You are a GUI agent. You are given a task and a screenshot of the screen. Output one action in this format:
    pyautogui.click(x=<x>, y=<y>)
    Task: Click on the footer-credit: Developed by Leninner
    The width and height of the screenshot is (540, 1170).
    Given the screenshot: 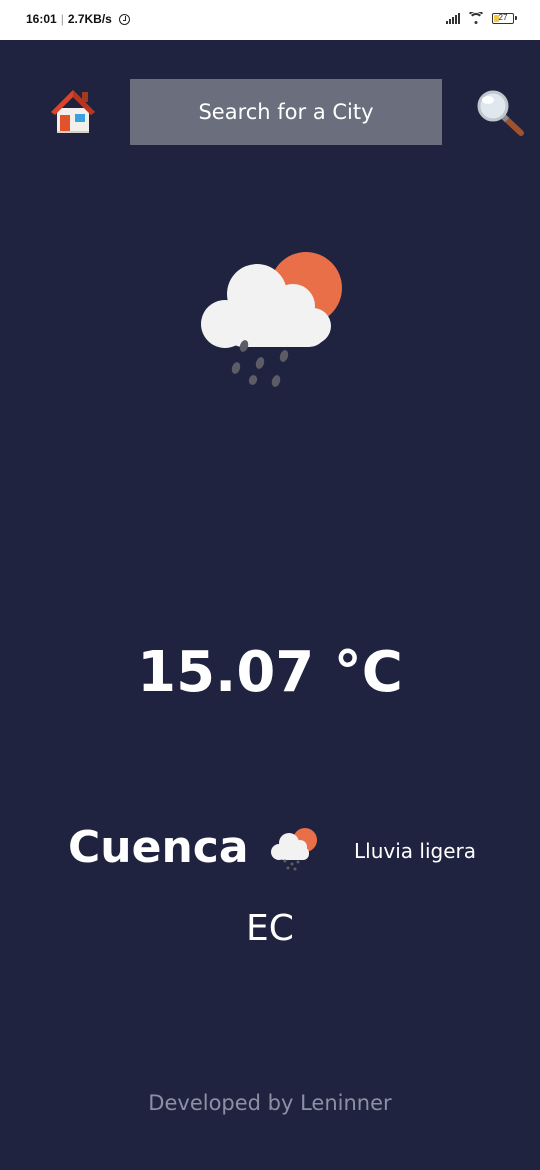 What is the action you would take?
    pyautogui.click(x=270, y=1103)
    